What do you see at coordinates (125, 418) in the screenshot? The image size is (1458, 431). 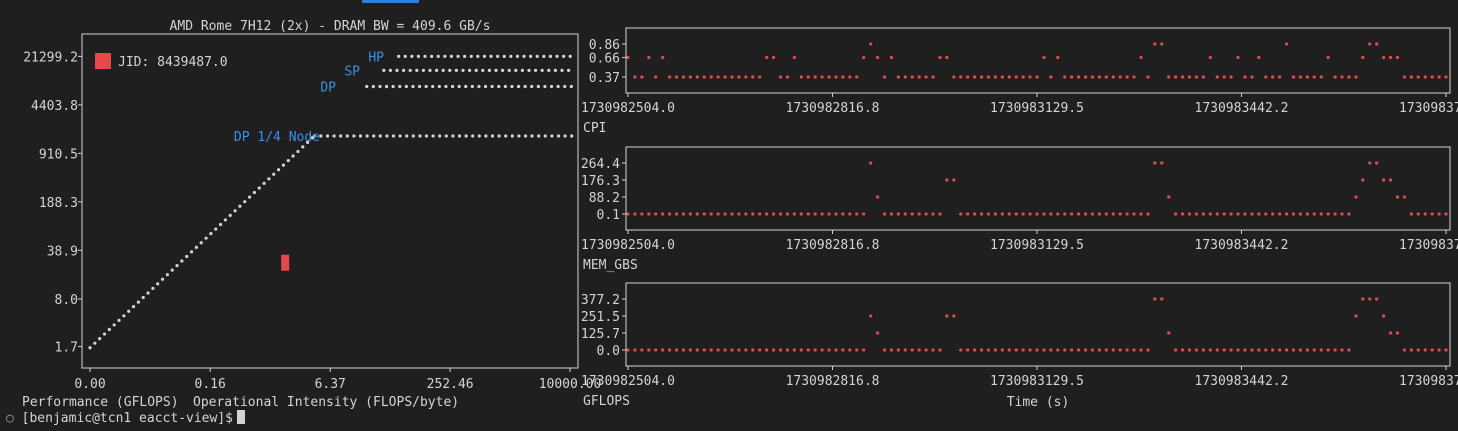 I see `shell-prompt: ○ [benjamic@tcn1 eacct-view]$` at bounding box center [125, 418].